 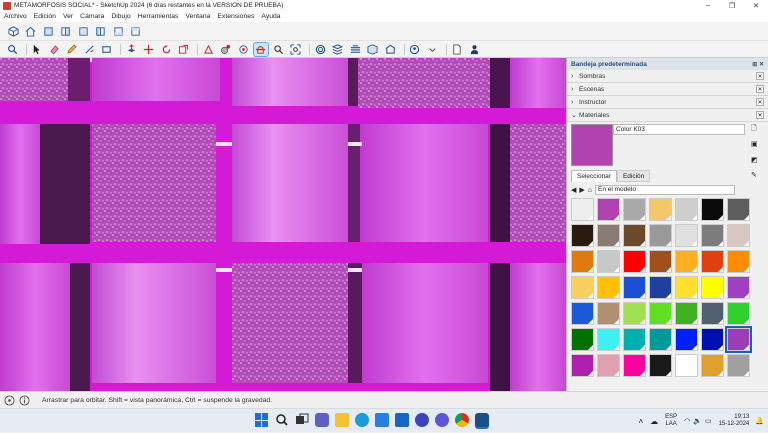 What do you see at coordinates (131, 49) in the screenshot?
I see `push-pull-icon` at bounding box center [131, 49].